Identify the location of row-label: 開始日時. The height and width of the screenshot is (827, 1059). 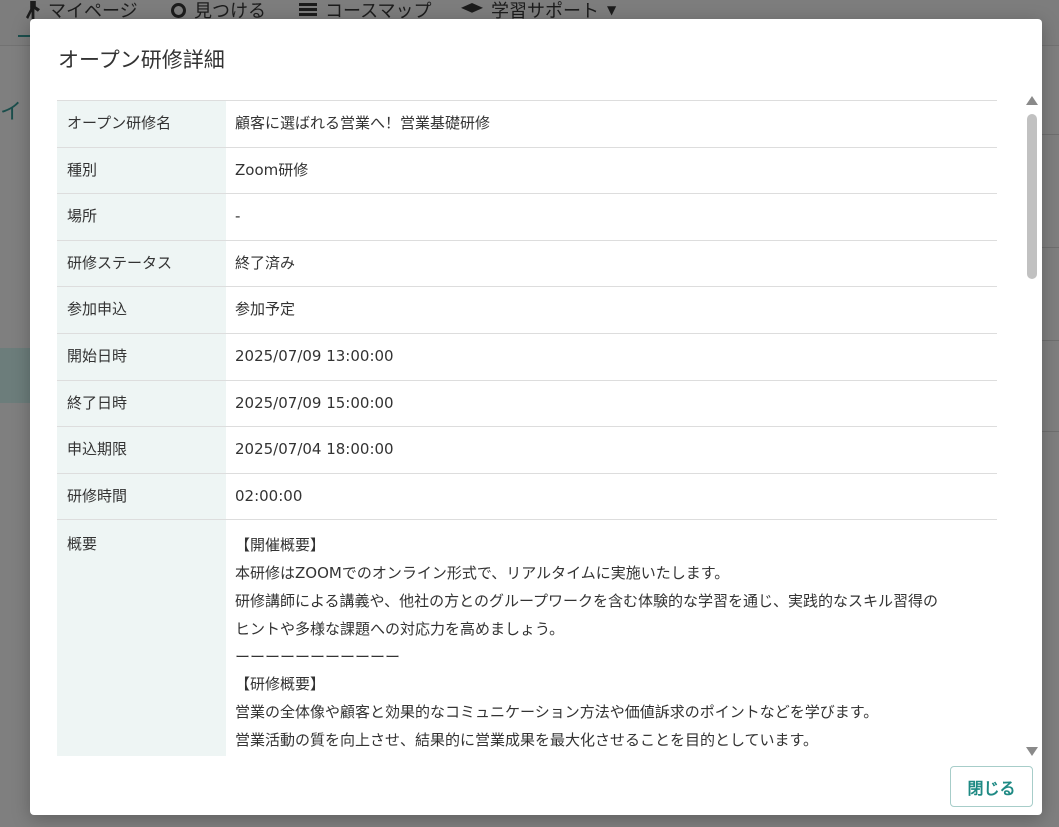
(141, 356).